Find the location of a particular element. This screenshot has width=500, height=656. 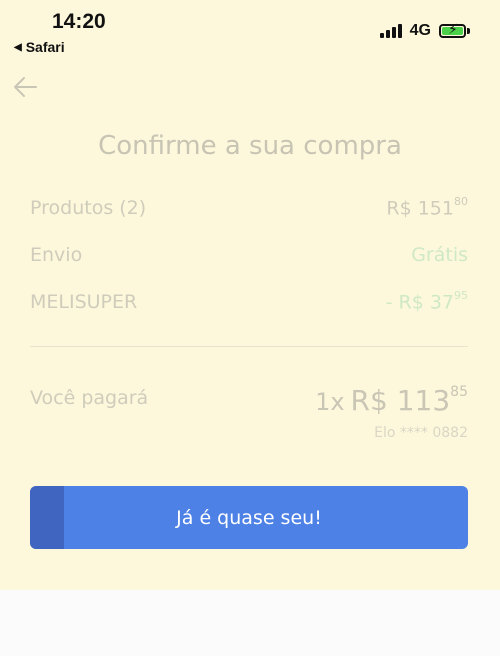

shipping-value: Grátis is located at coordinates (439, 255).